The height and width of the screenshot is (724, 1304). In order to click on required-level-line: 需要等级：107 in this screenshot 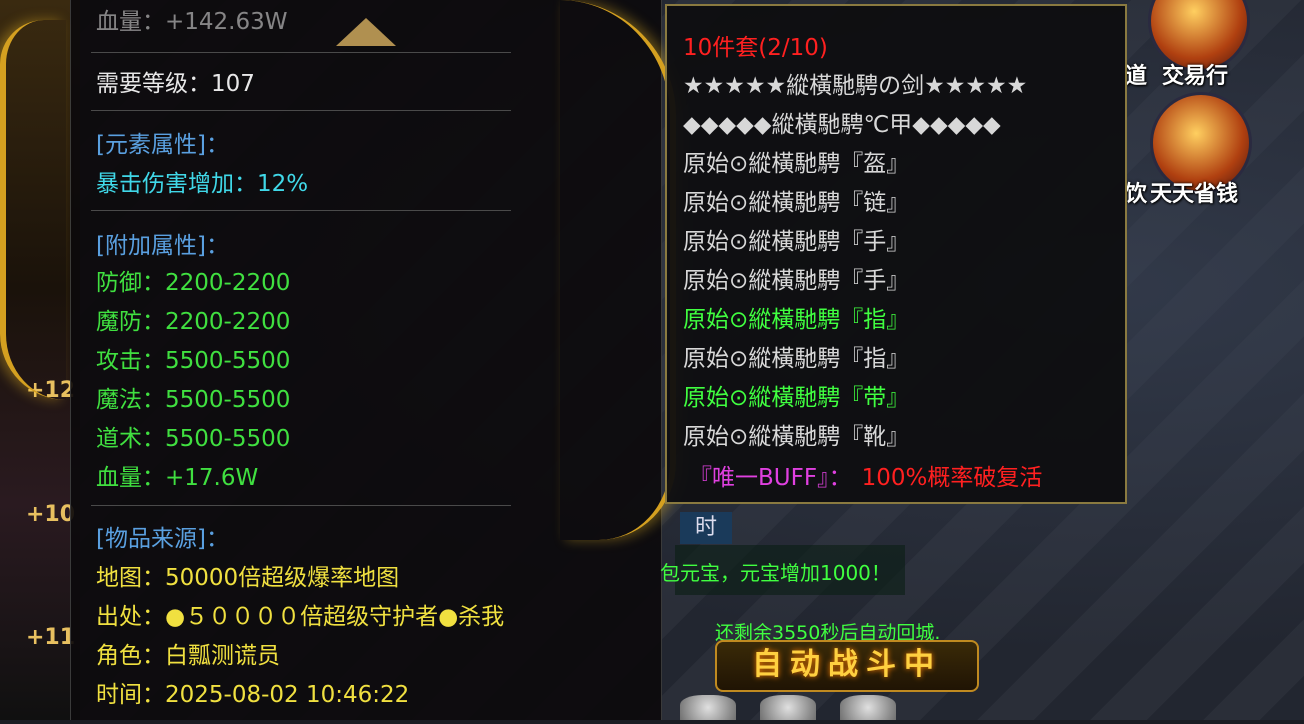, I will do `click(175, 81)`.